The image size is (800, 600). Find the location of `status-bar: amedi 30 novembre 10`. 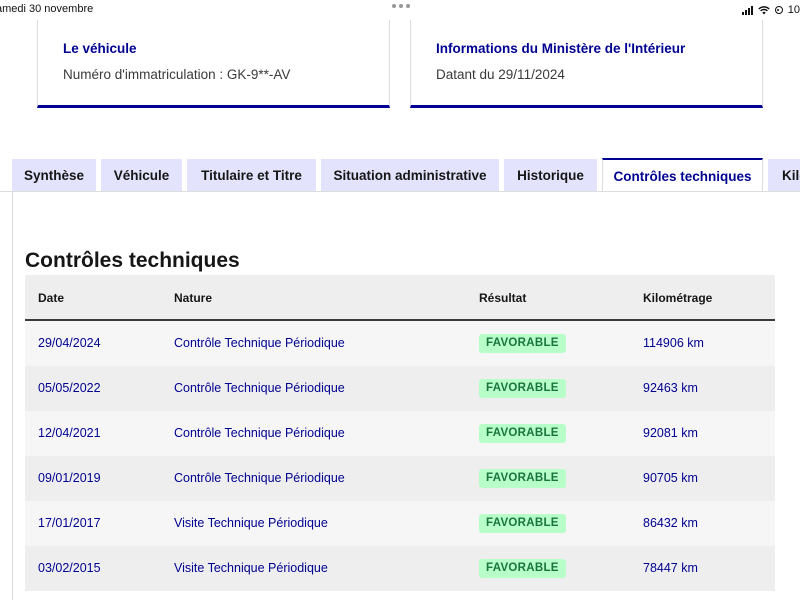

status-bar: amedi 30 novembre 10 is located at coordinates (400, 10).